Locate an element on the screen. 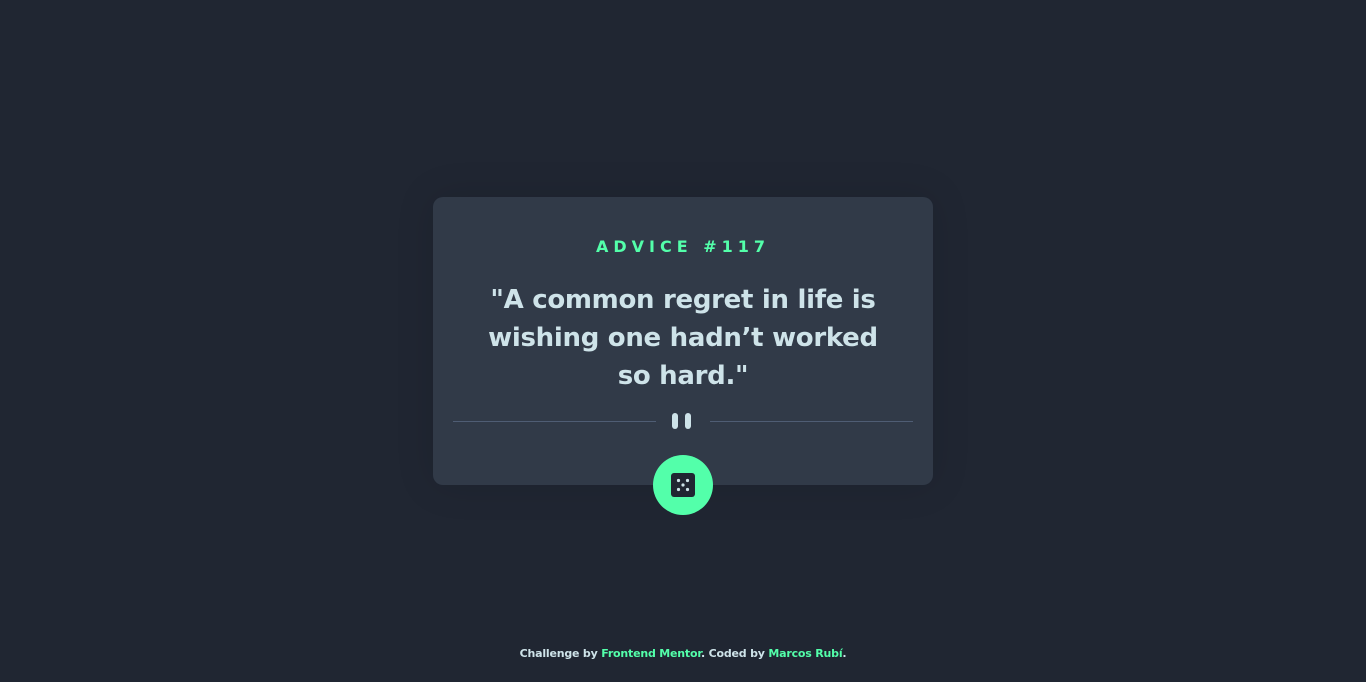  pause-icon is located at coordinates (683, 422).